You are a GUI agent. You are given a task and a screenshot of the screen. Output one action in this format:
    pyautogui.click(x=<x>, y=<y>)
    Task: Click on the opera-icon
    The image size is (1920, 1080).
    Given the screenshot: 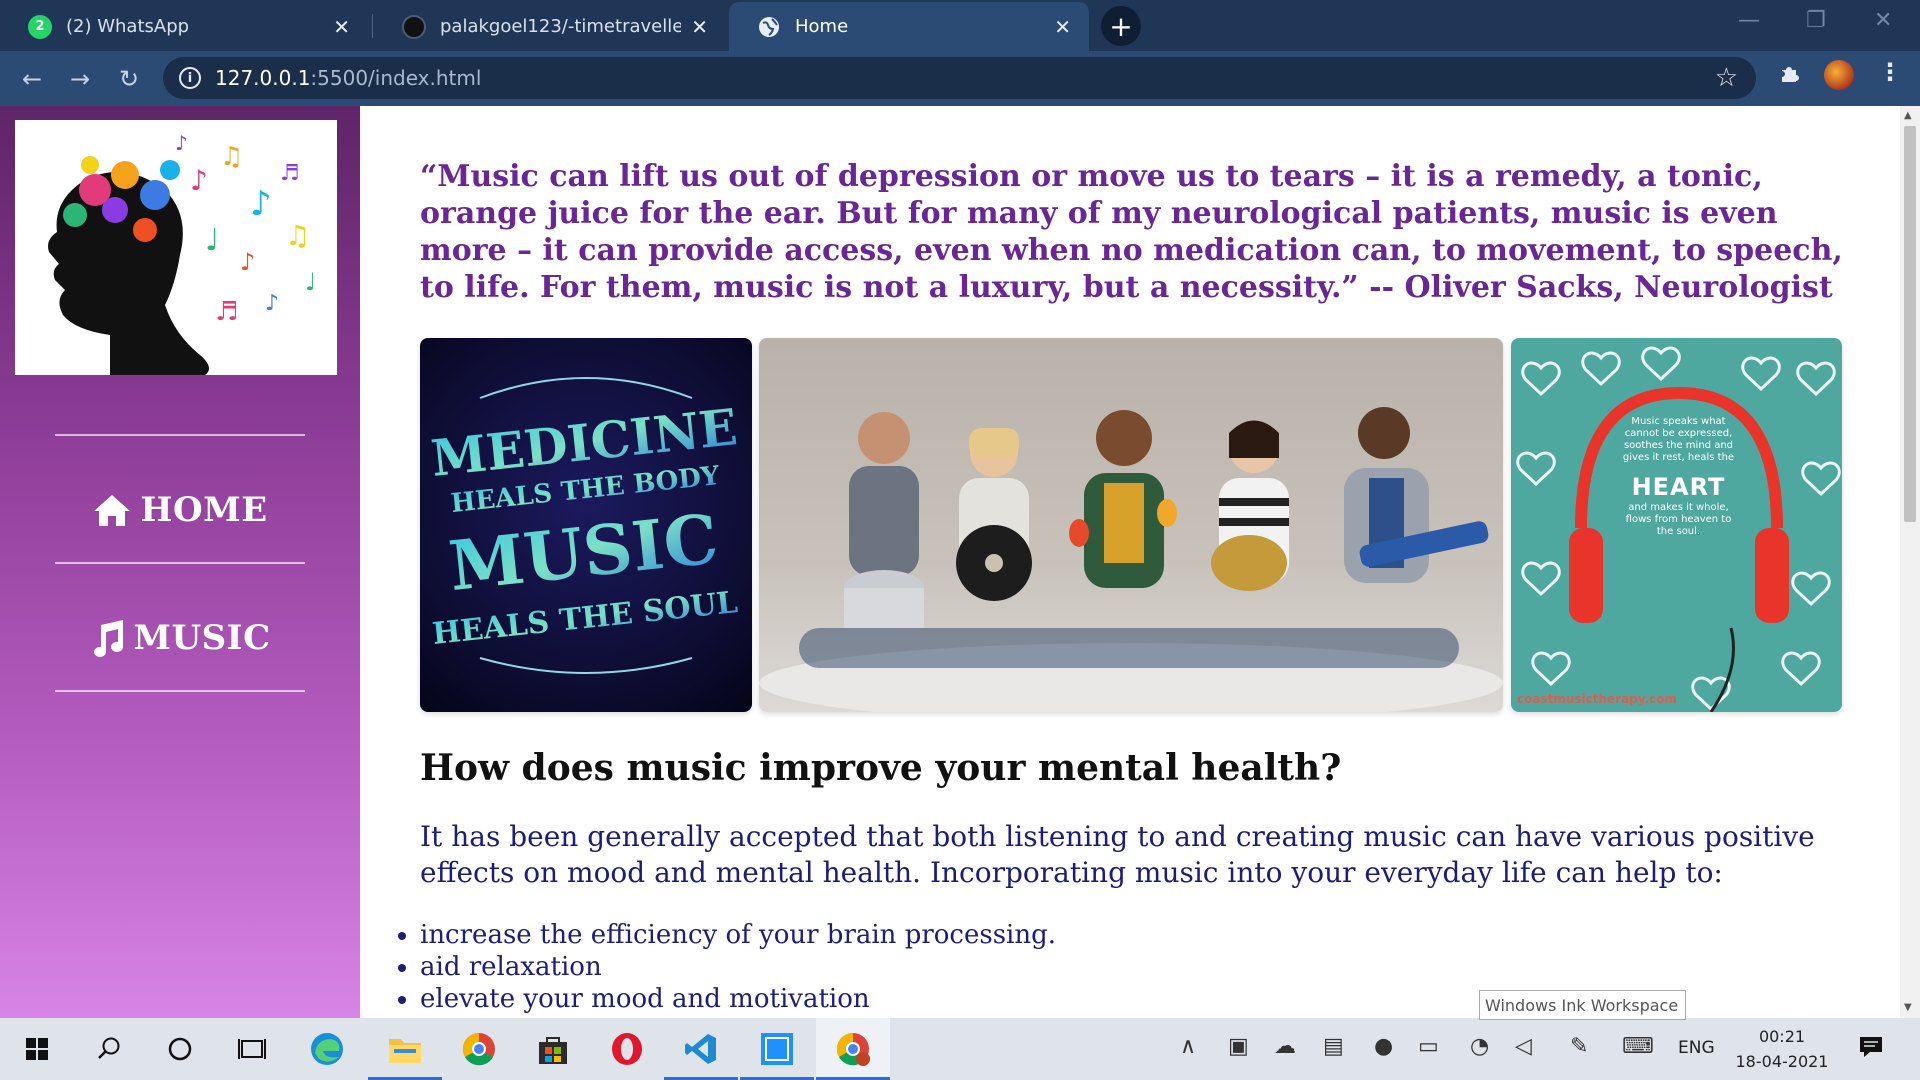 What is the action you would take?
    pyautogui.click(x=627, y=1049)
    